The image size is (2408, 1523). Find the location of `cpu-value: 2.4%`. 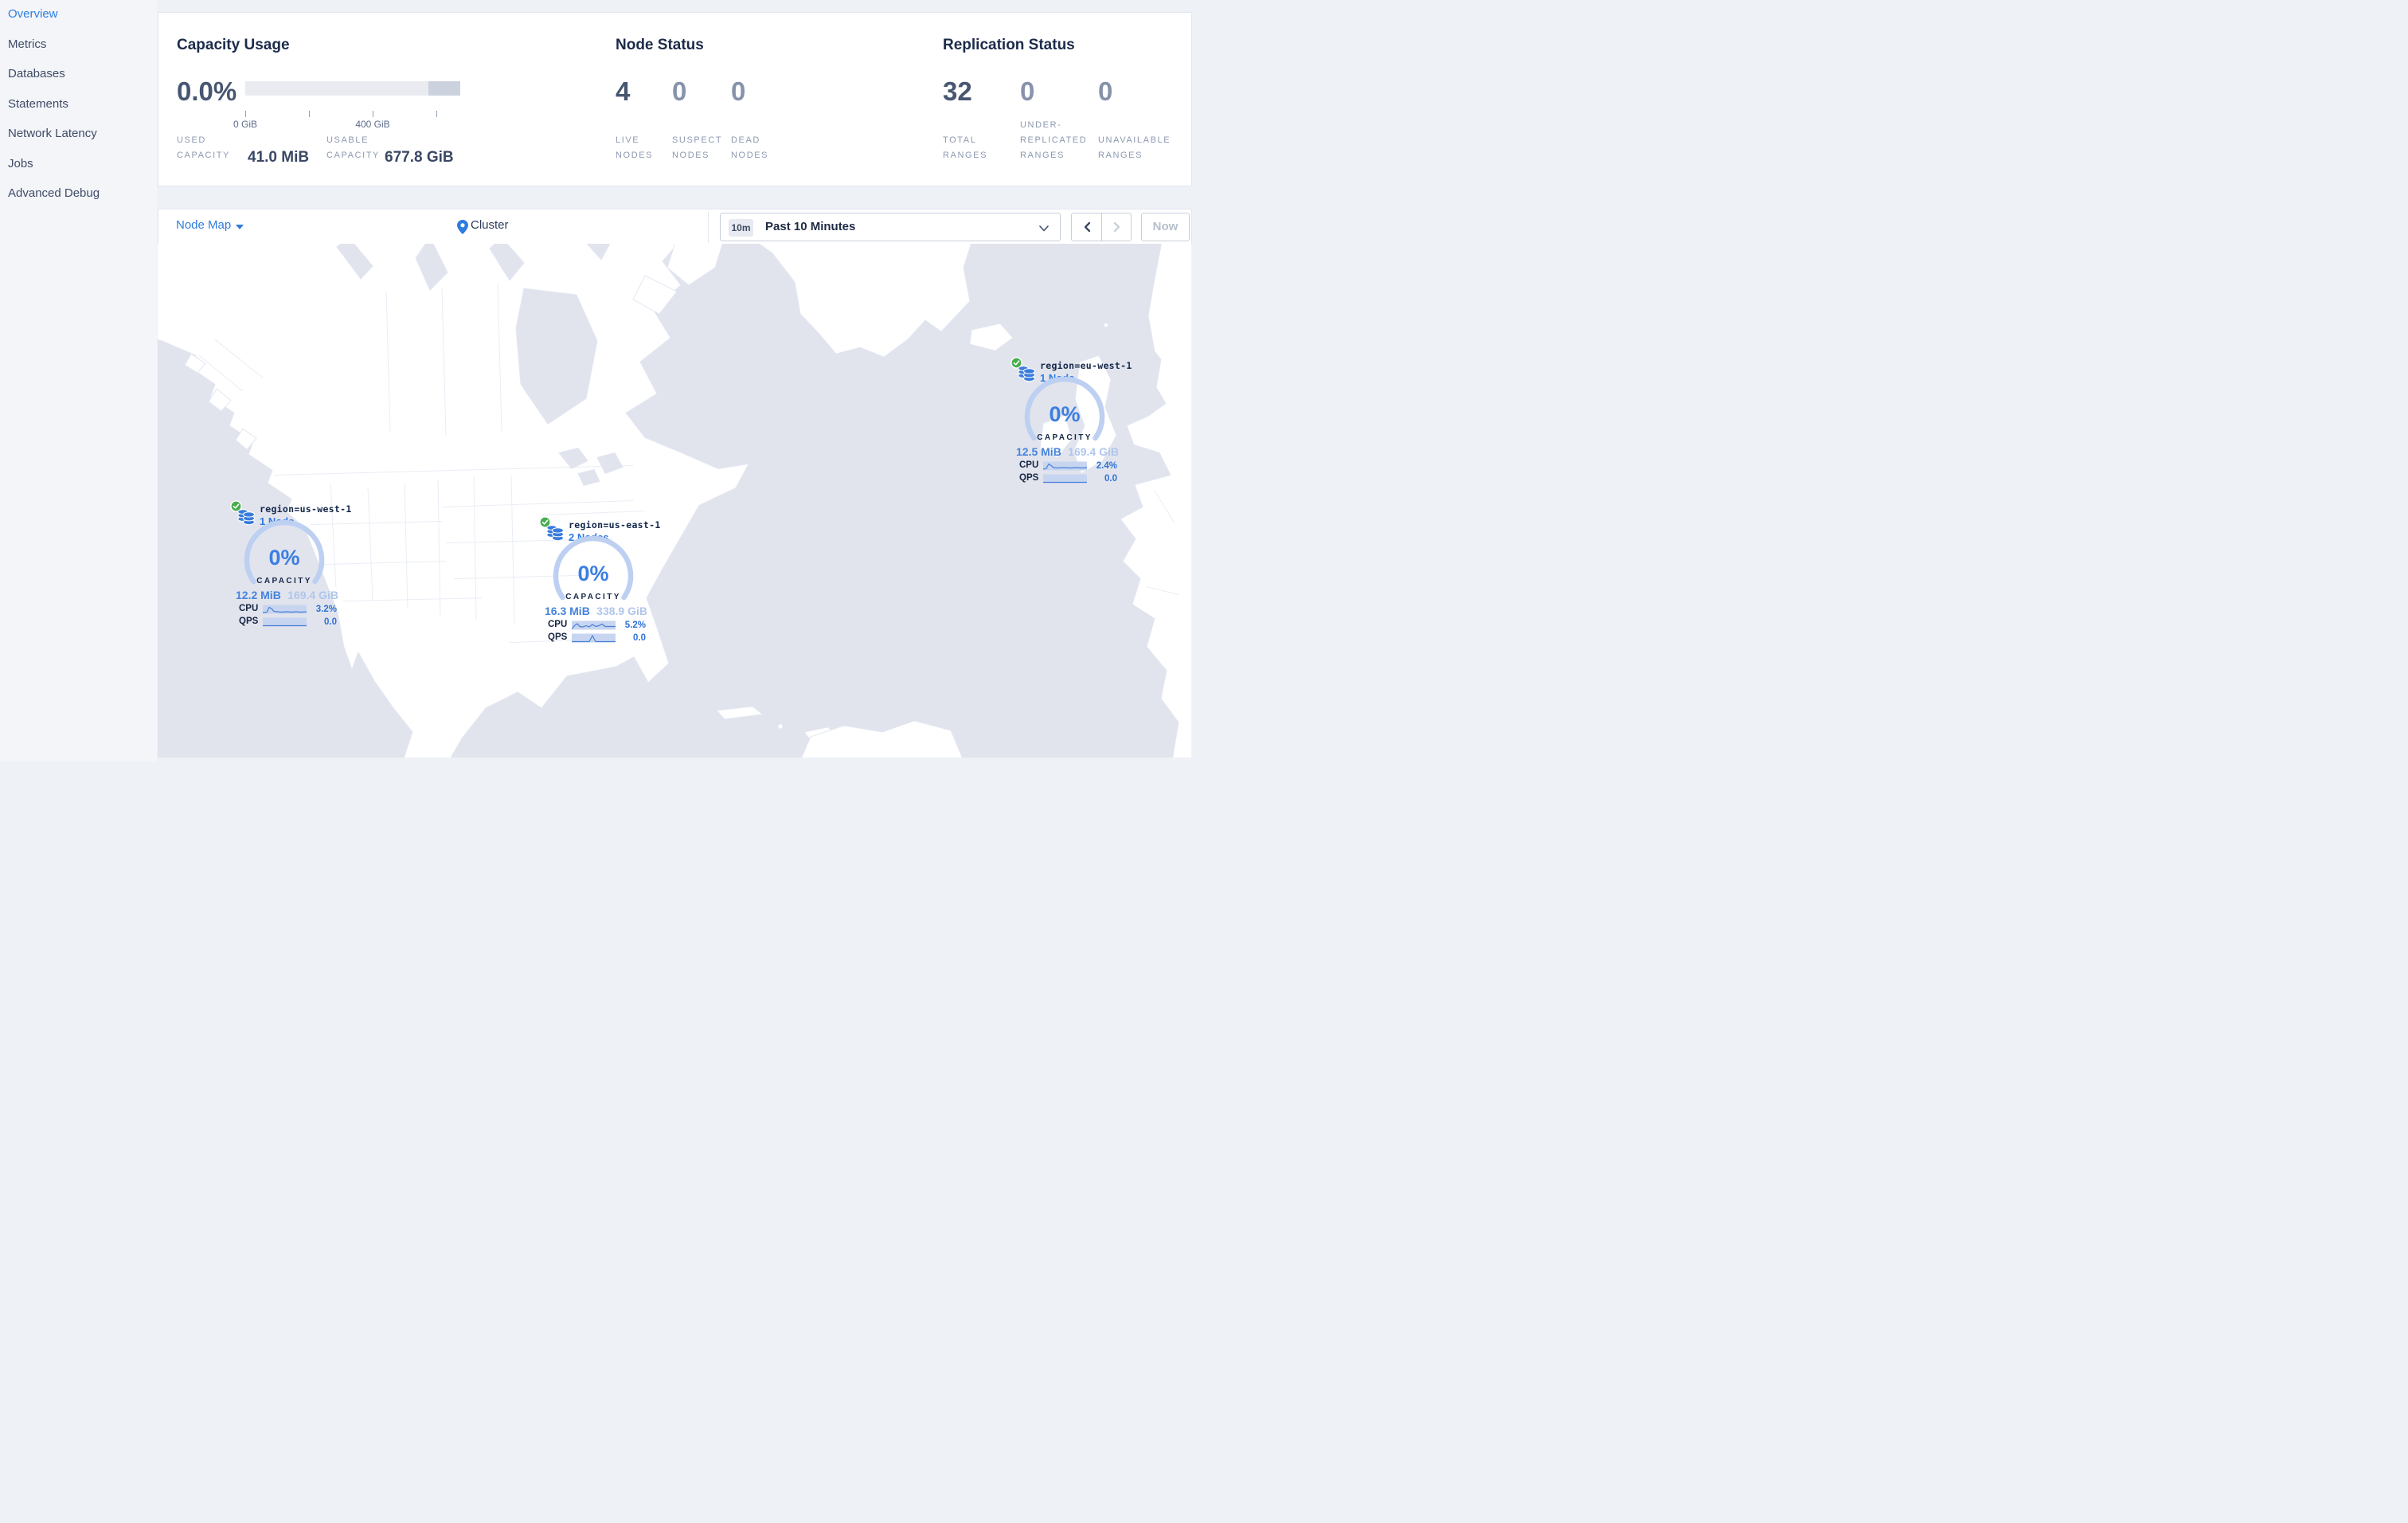

cpu-value: 2.4% is located at coordinates (1106, 466).